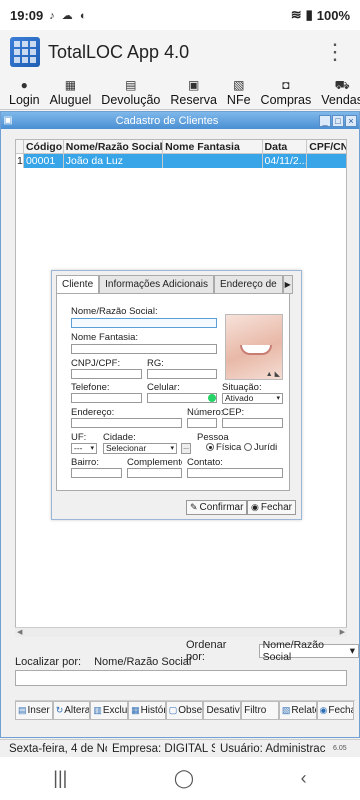  I want to click on toolbar-reserva: ▣ Reserva, so click(193, 92).